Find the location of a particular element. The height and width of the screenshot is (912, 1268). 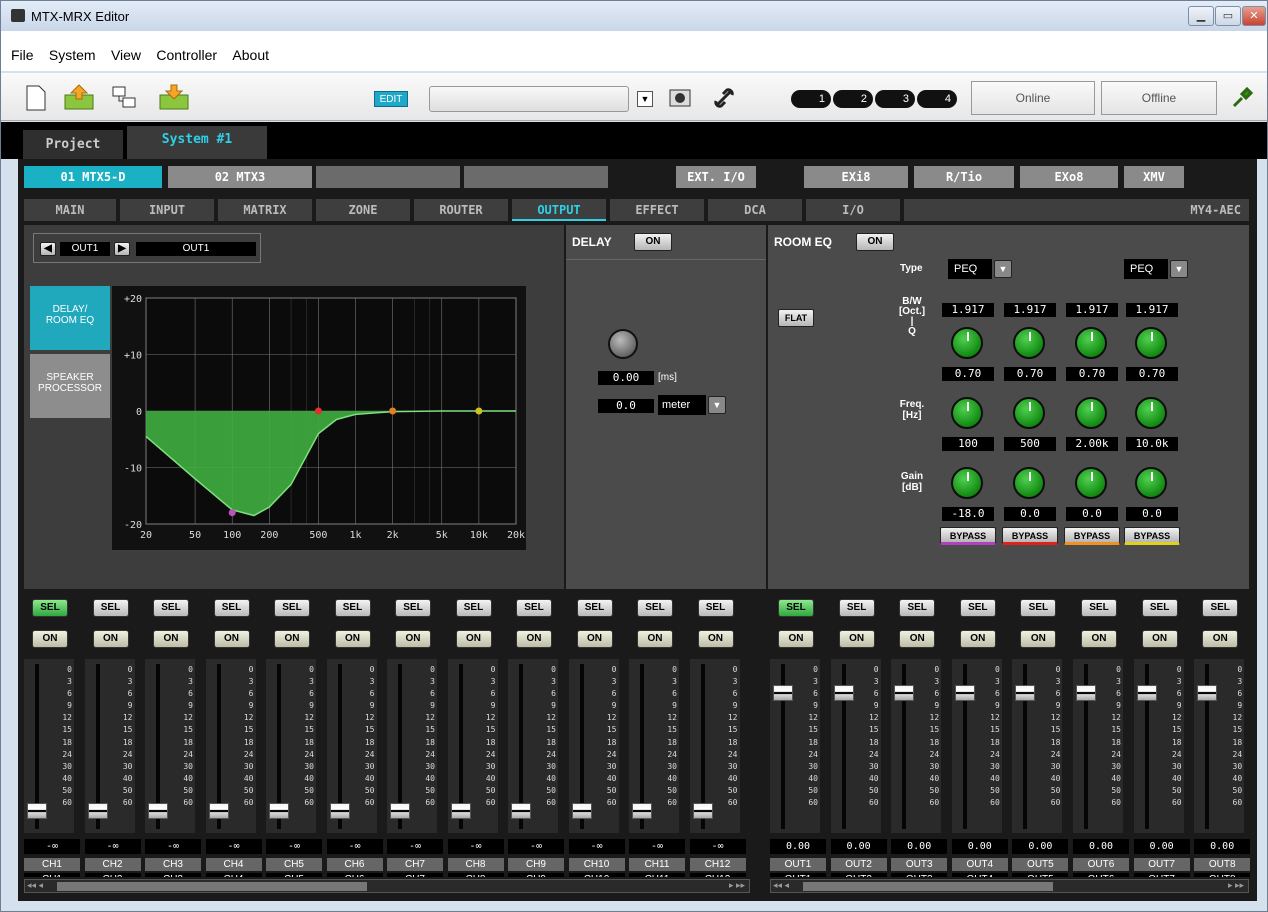

delay-on-button: ON is located at coordinates (653, 242).